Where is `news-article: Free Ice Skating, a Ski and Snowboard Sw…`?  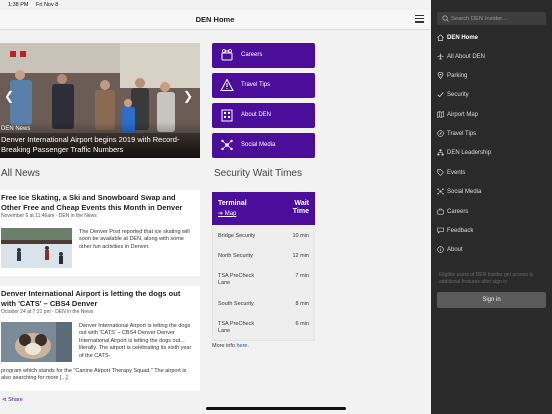
news-article: Free Ice Skating, a Ski and Snowboard Sw… is located at coordinates (100, 233).